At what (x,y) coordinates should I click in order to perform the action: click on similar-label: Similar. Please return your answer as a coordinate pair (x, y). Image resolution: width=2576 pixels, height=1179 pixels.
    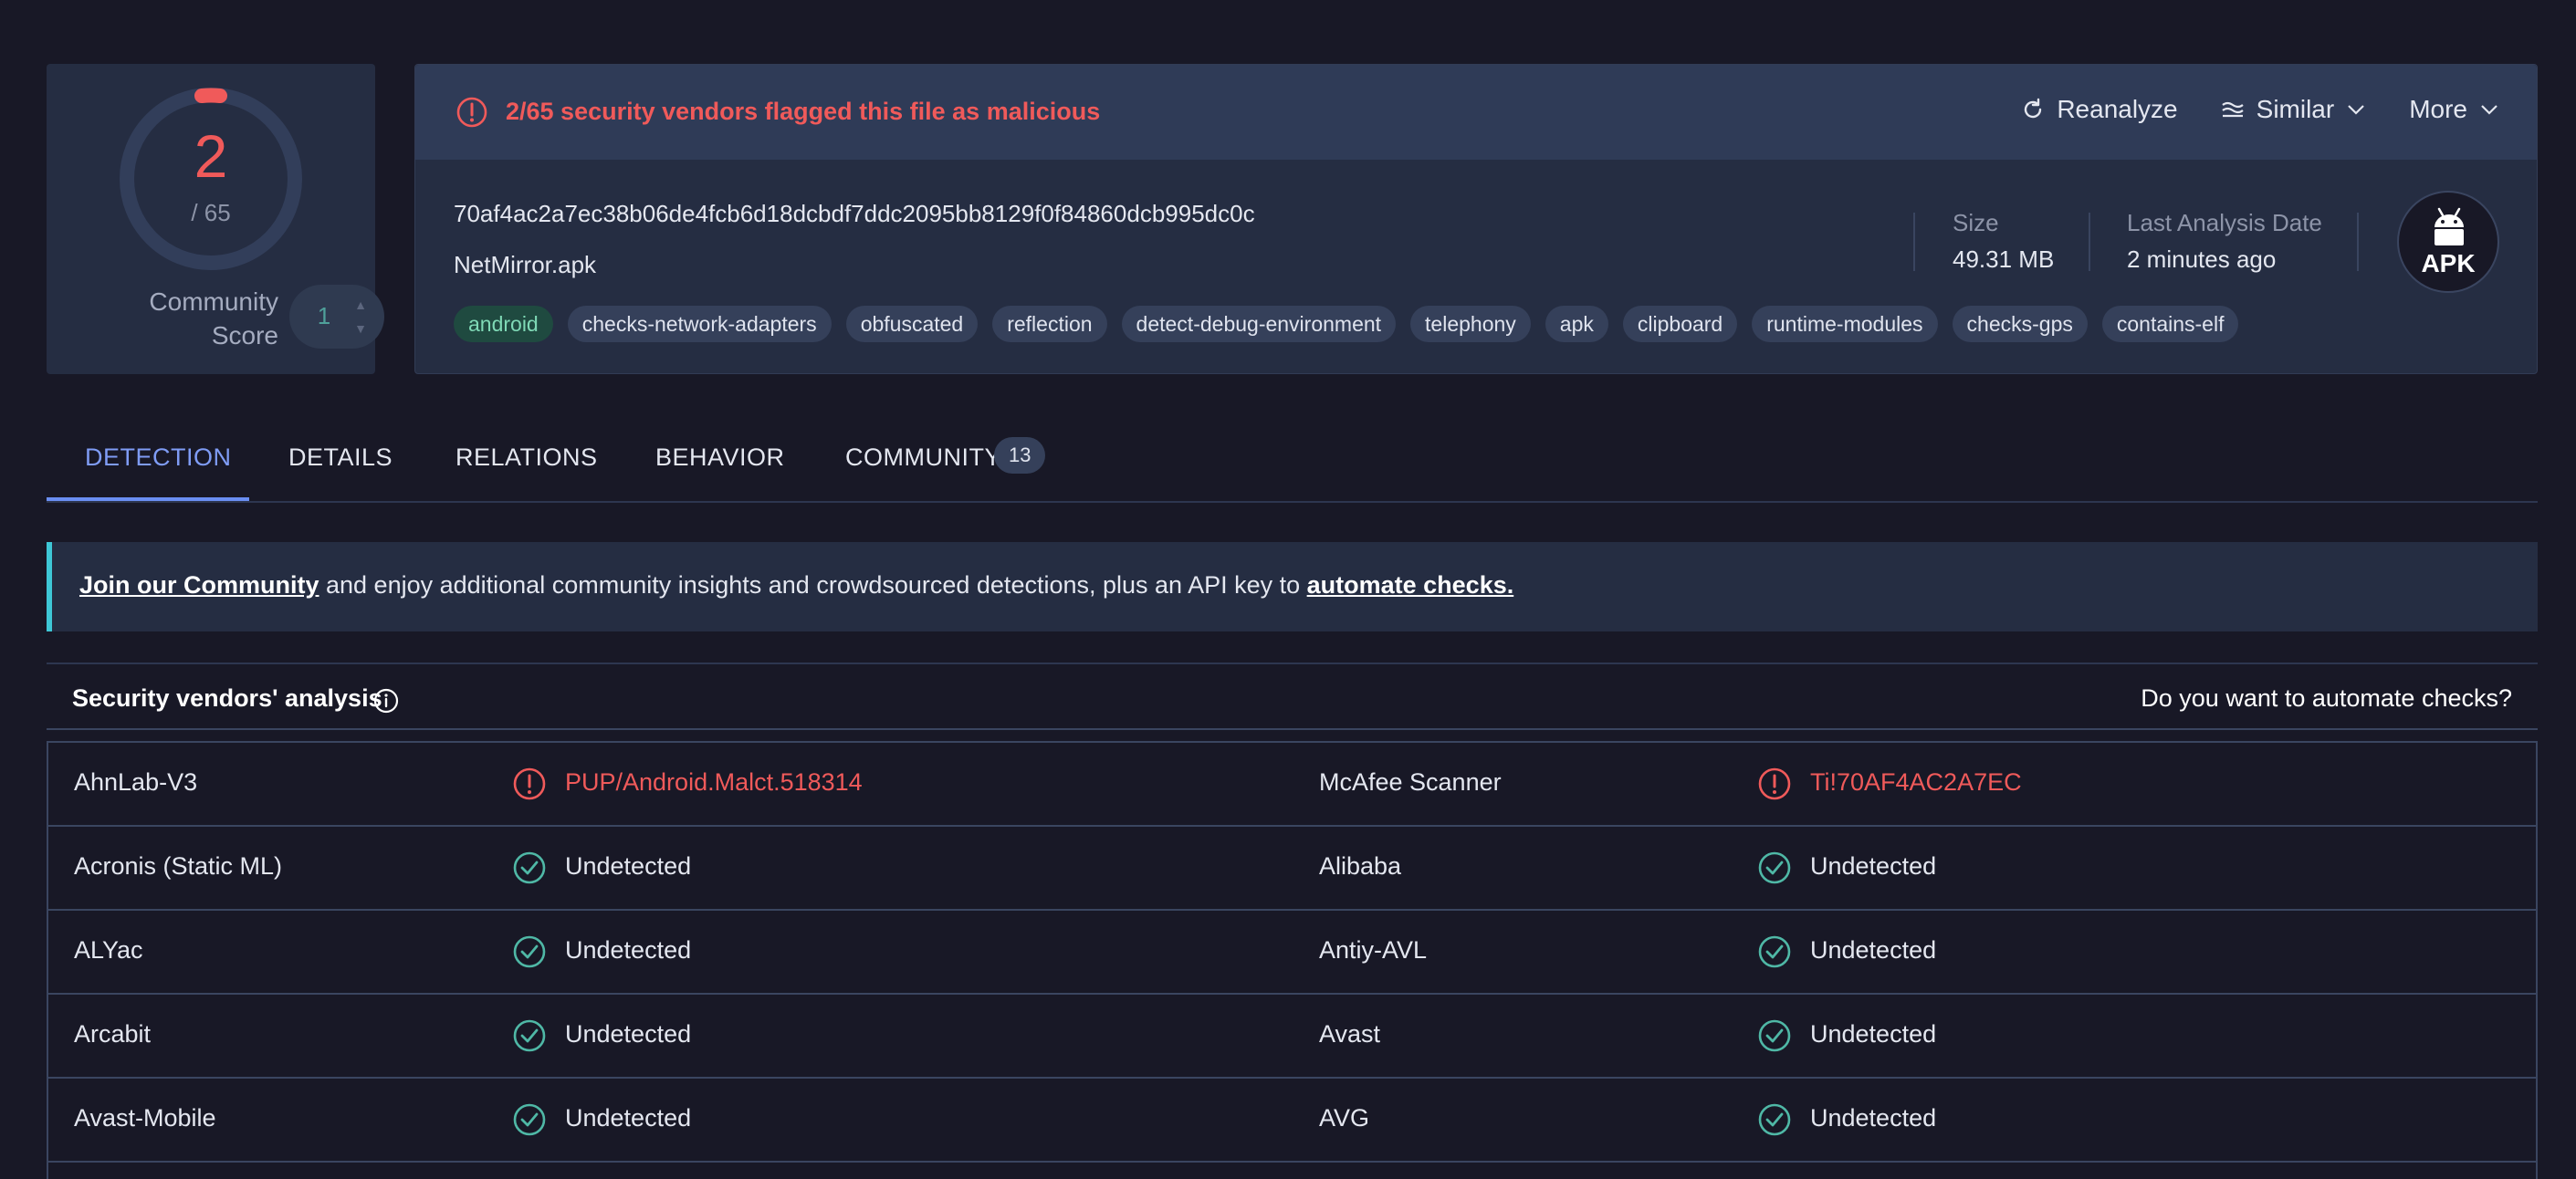
    Looking at the image, I should click on (2296, 109).